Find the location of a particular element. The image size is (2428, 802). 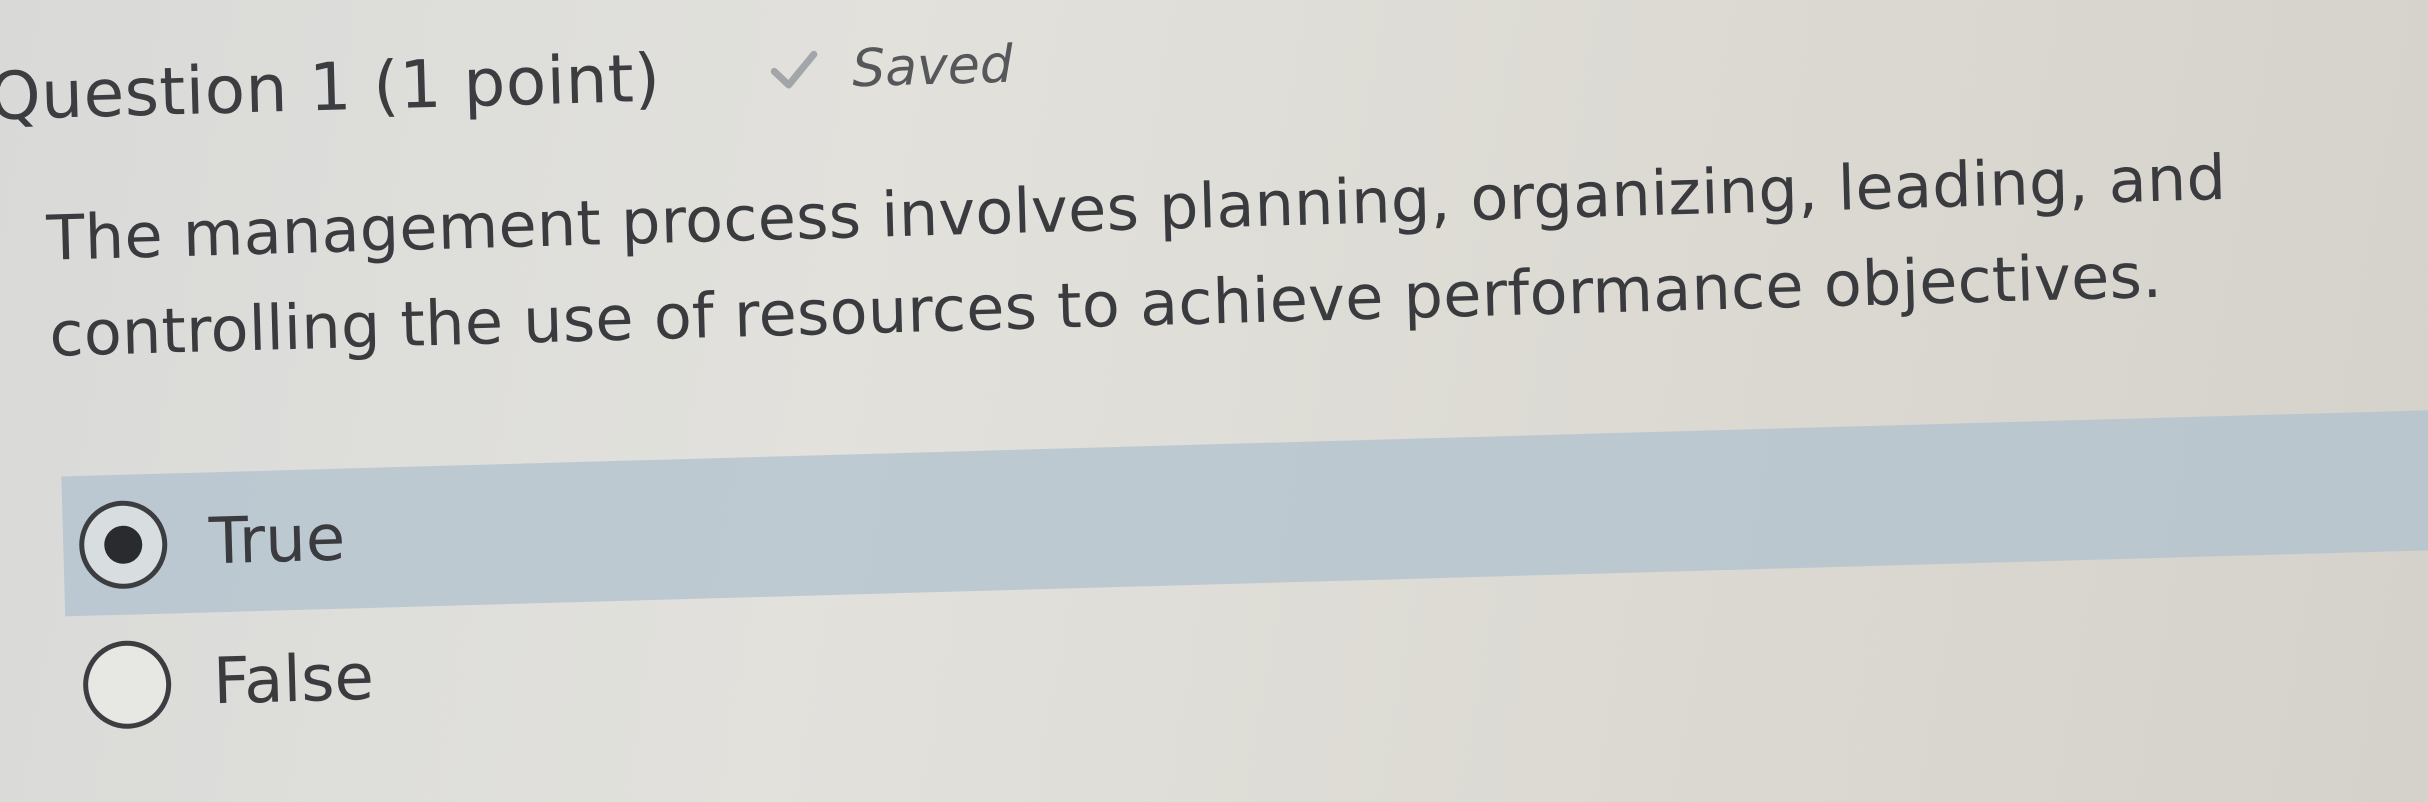

saved-status: Saved is located at coordinates (891, 68).